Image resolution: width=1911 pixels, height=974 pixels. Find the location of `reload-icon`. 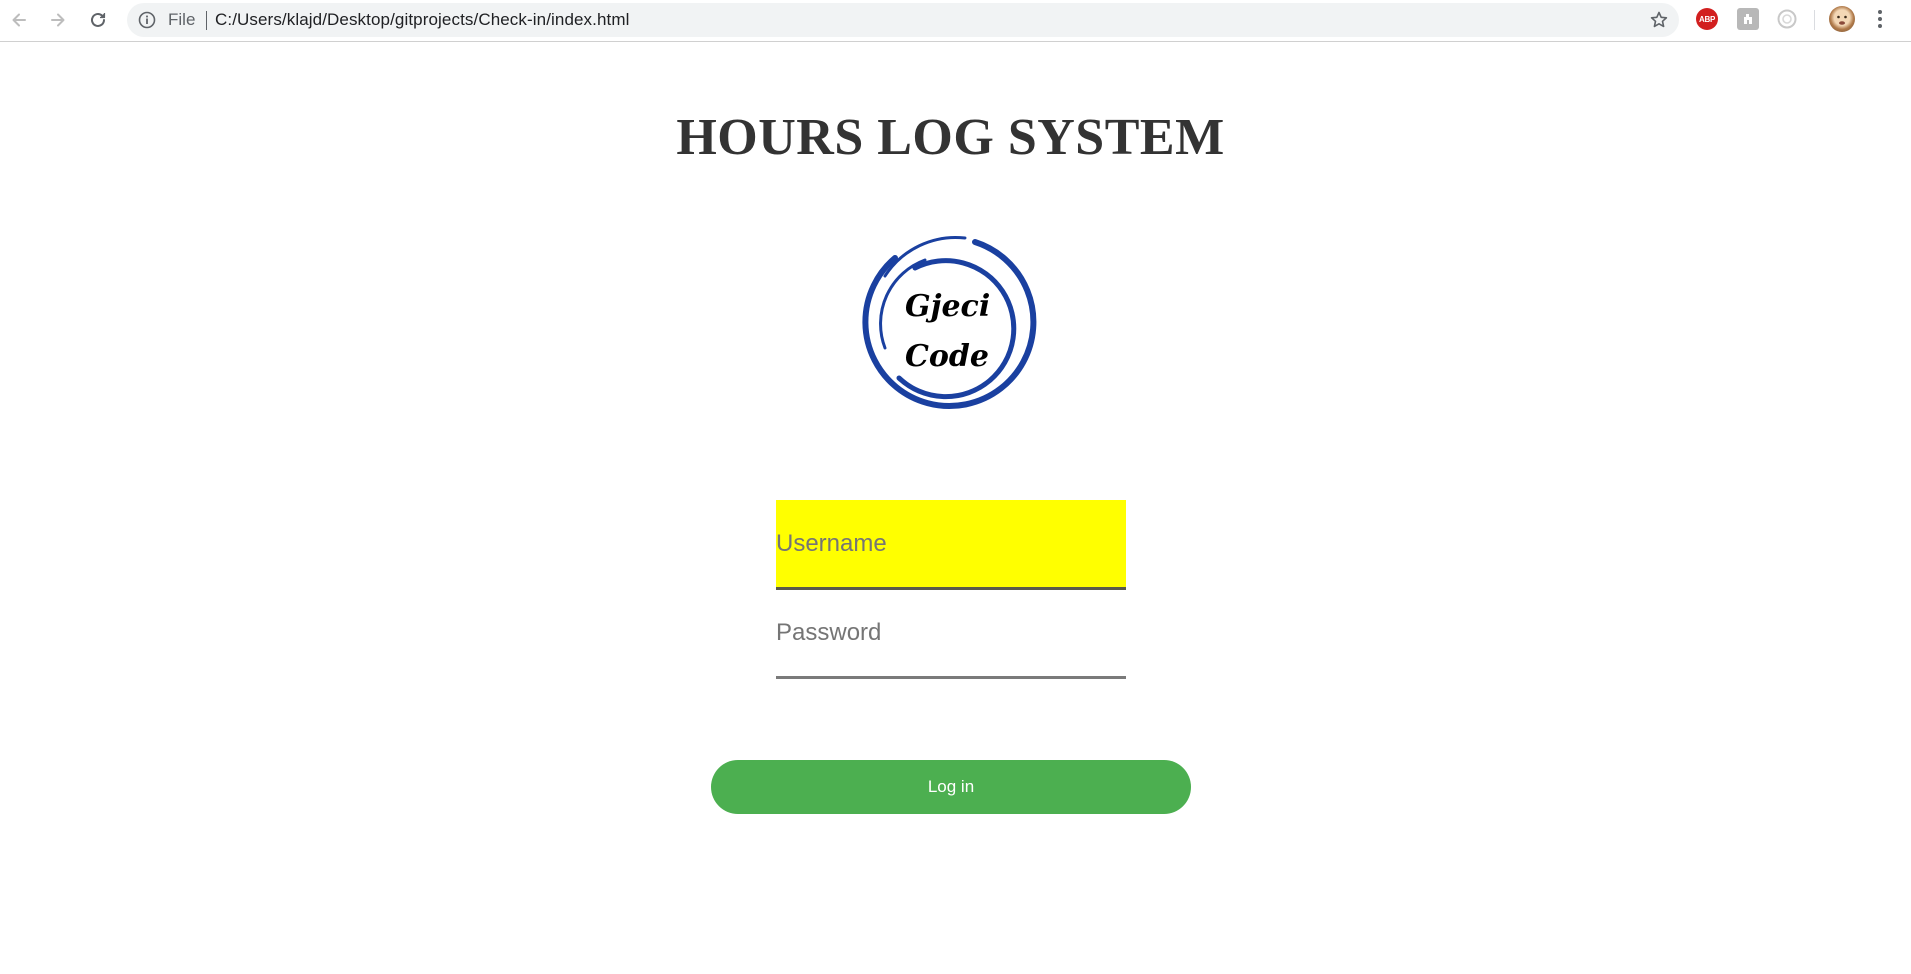

reload-icon is located at coordinates (98, 19).